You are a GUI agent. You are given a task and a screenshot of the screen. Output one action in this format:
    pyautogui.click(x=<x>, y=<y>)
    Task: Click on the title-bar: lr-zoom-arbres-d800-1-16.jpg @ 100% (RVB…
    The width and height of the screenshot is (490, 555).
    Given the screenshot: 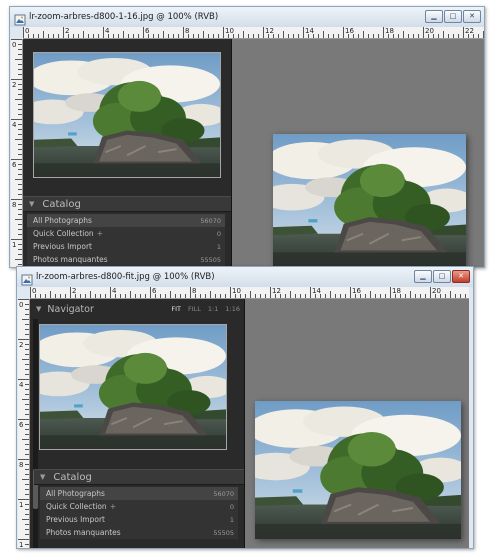 What is the action you would take?
    pyautogui.click(x=247, y=17)
    